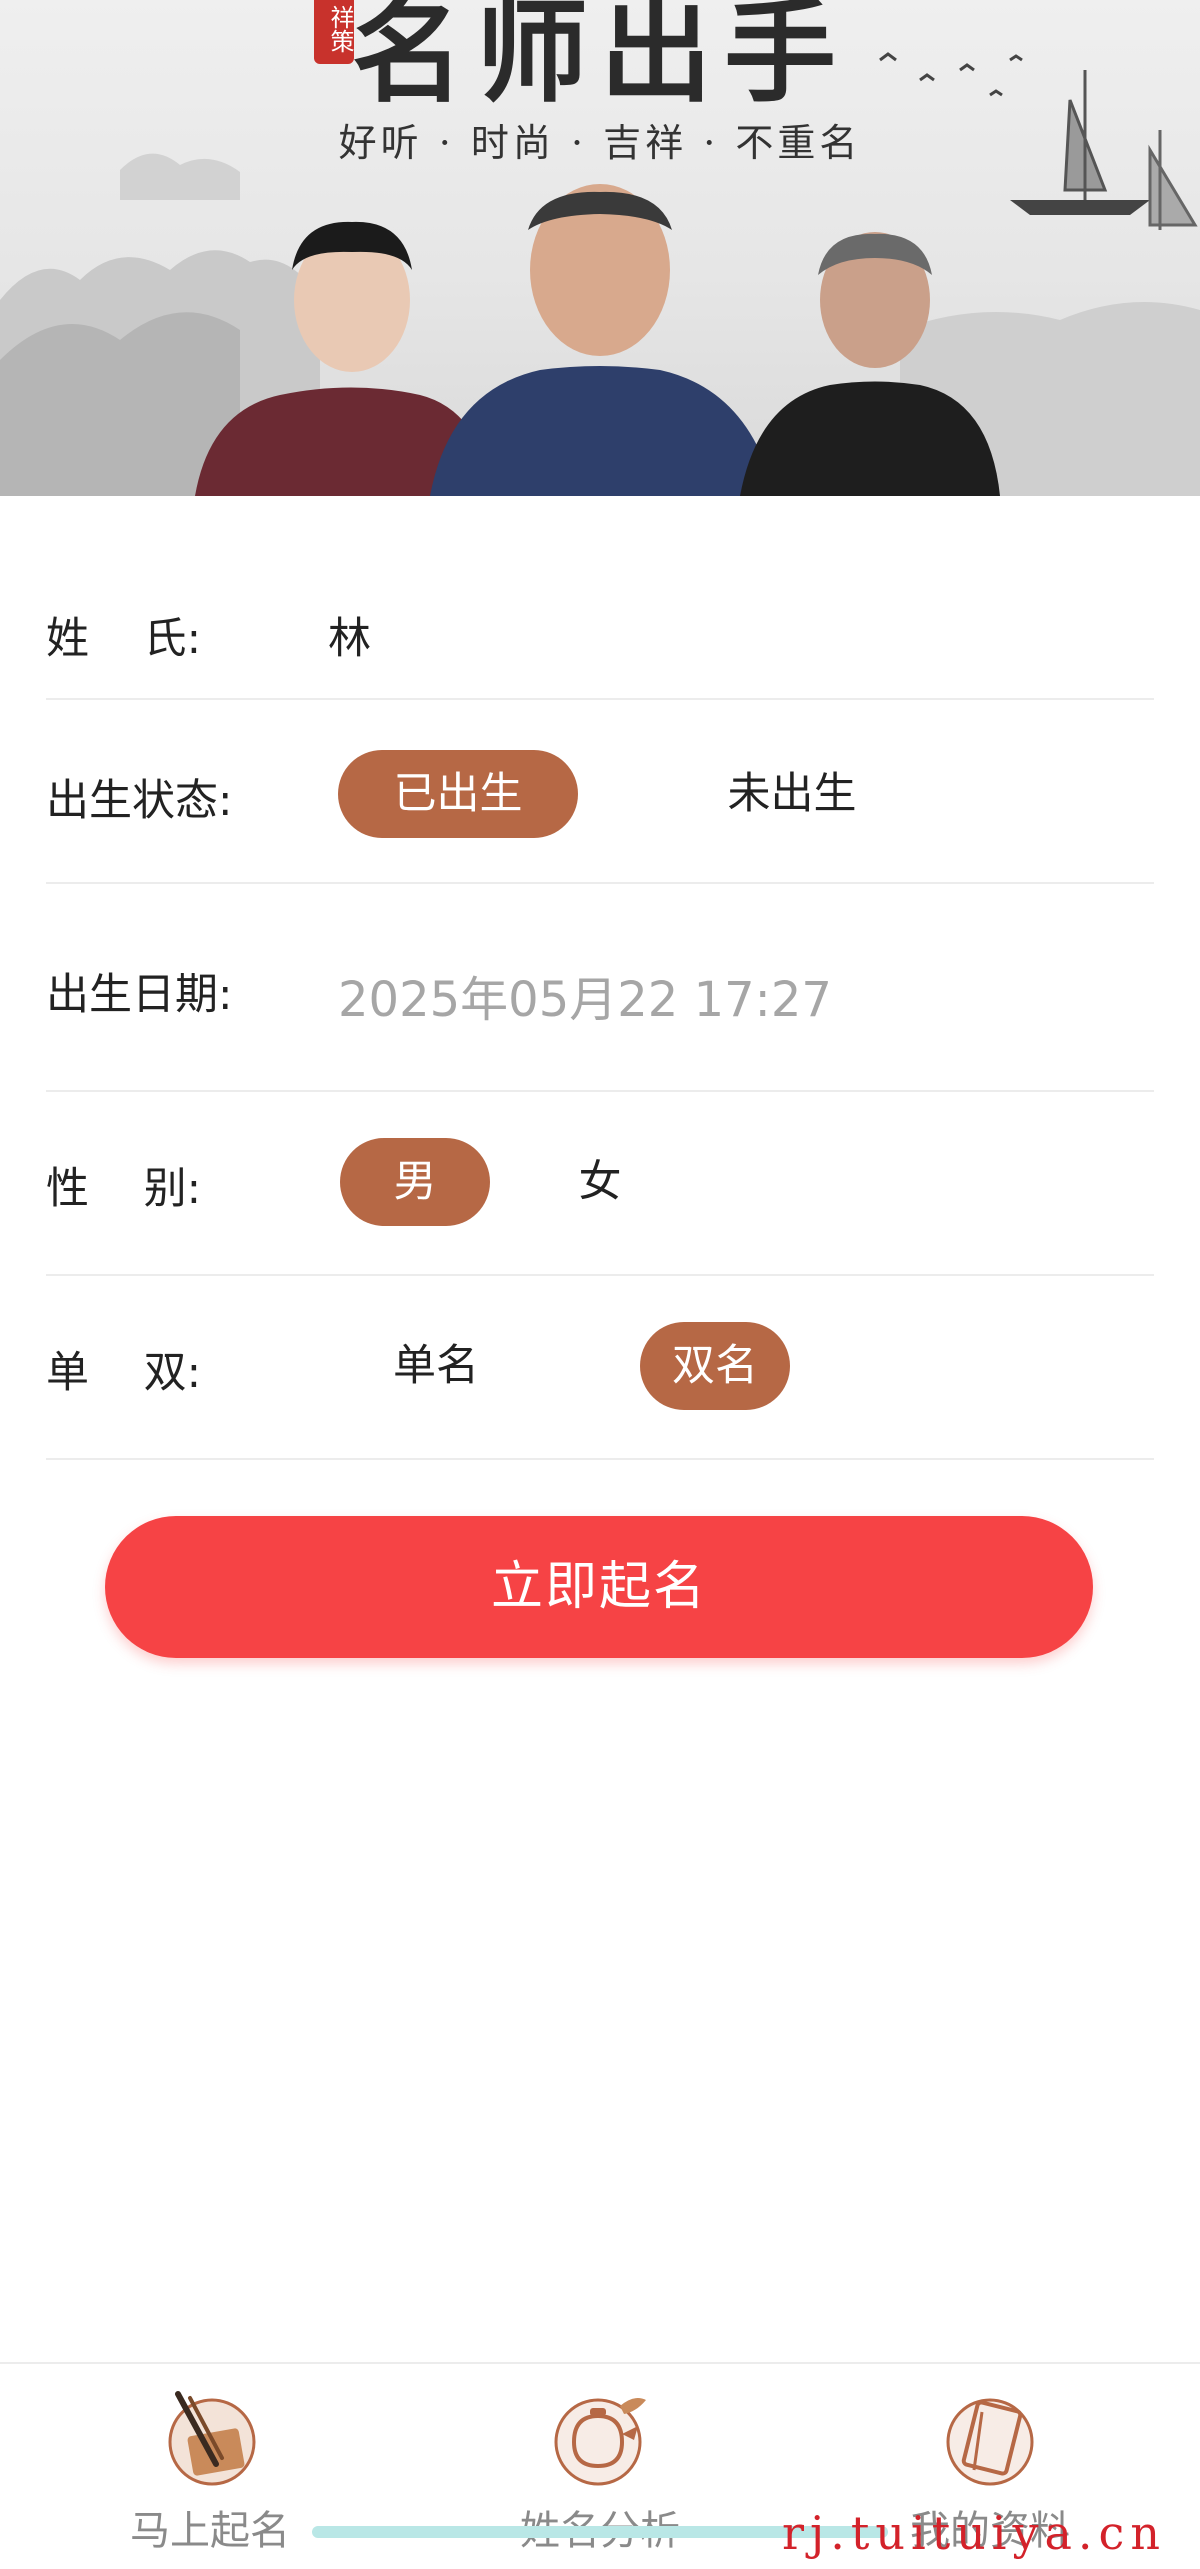  I want to click on birth-status-row: 出生状态: 已出生 未出生, so click(600, 792).